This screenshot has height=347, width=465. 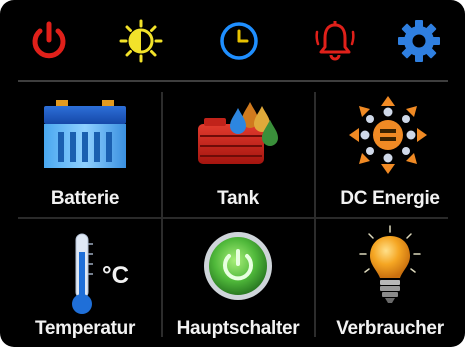 I want to click on row-divider, so click(x=233, y=218).